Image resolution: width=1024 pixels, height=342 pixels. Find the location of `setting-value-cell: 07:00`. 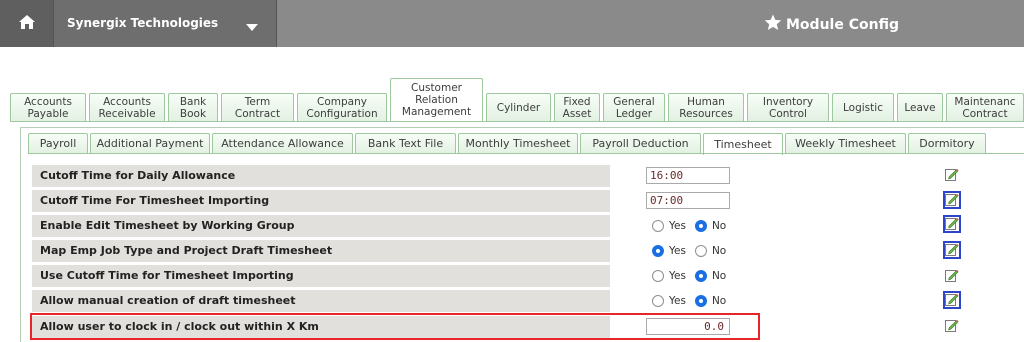

setting-value-cell: 07:00 is located at coordinates (686, 201).